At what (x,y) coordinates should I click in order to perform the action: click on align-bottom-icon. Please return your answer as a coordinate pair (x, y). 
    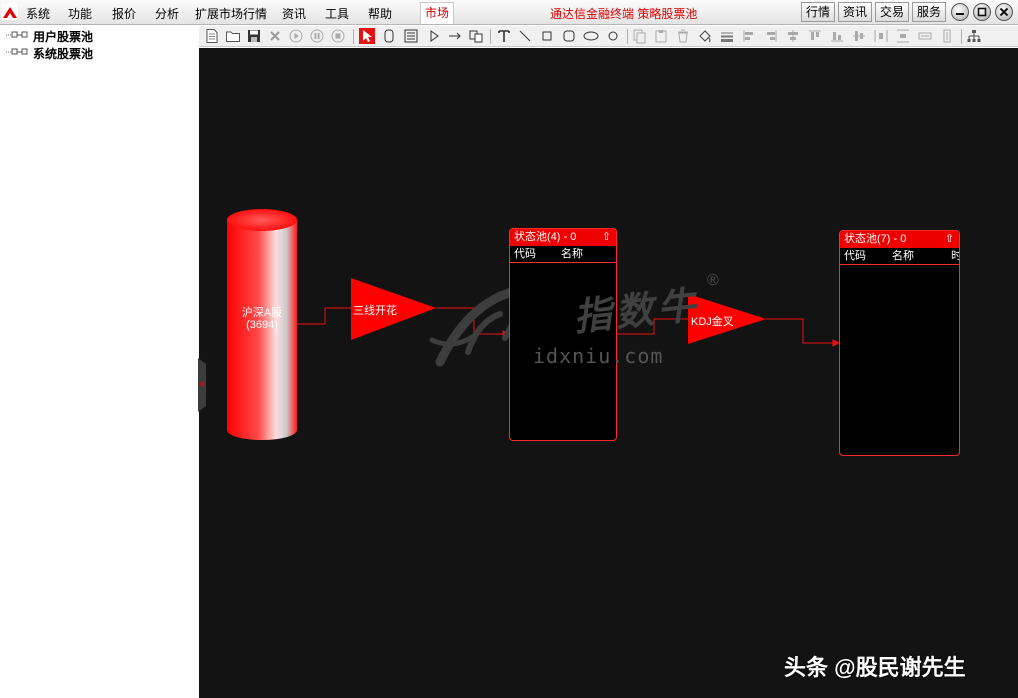
    Looking at the image, I should click on (837, 36).